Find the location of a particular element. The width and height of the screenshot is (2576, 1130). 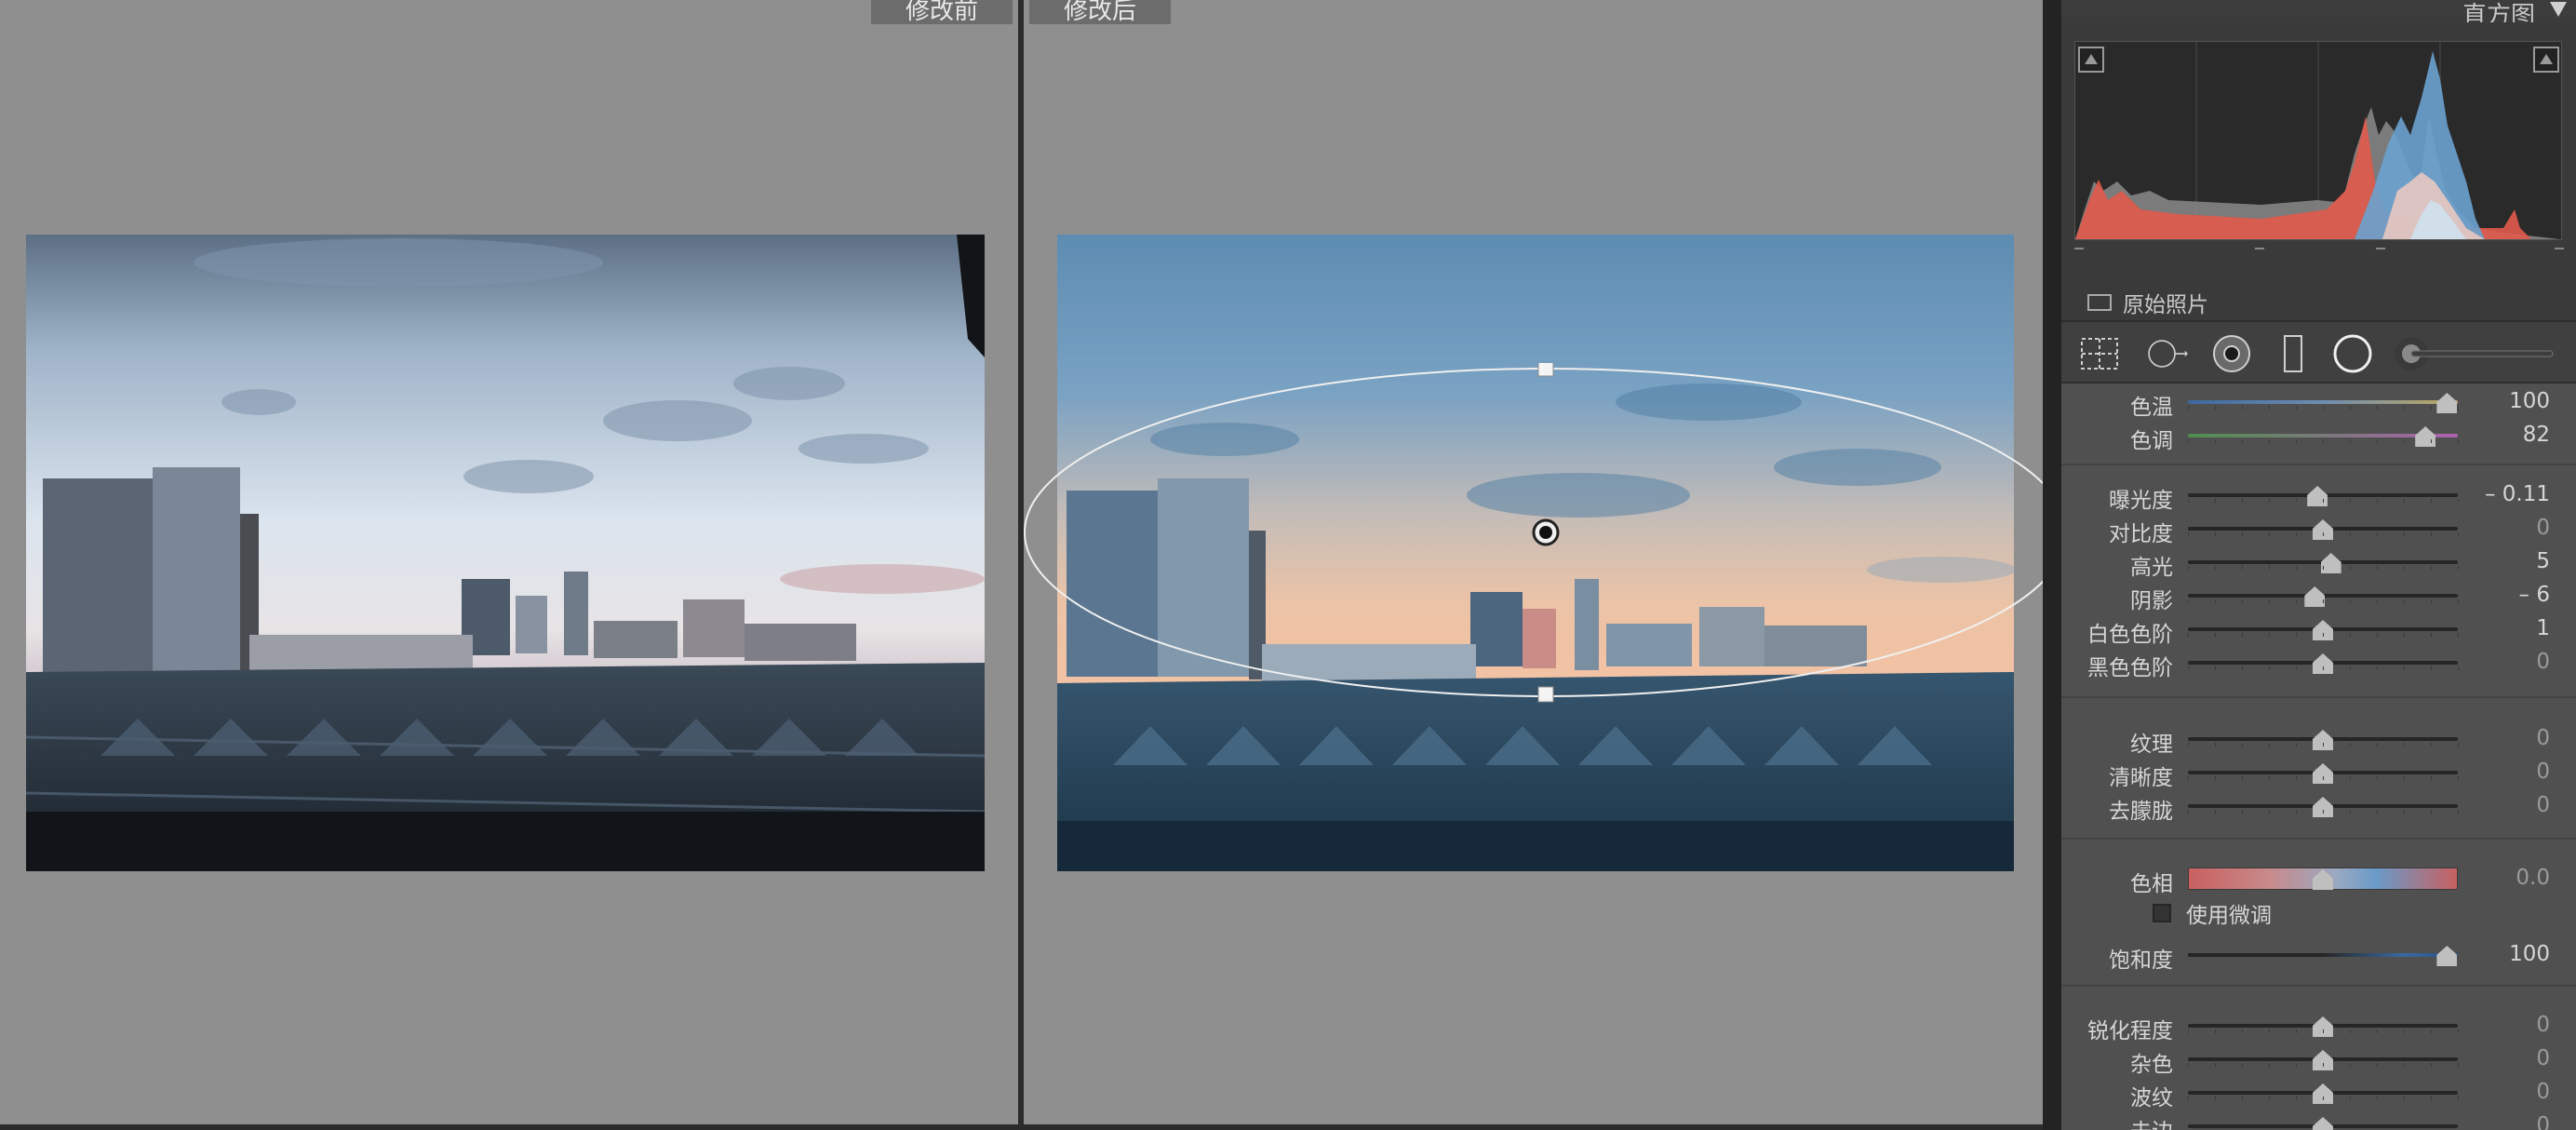

shadow-clipping-toggle is located at coordinates (2091, 60).